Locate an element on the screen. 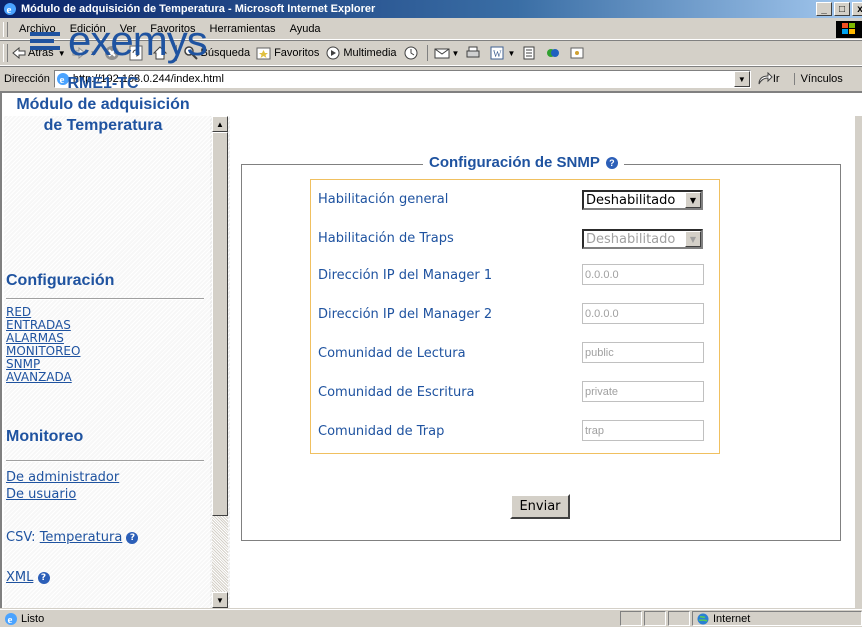 The height and width of the screenshot is (627, 862). mail-icon is located at coordinates (442, 53).